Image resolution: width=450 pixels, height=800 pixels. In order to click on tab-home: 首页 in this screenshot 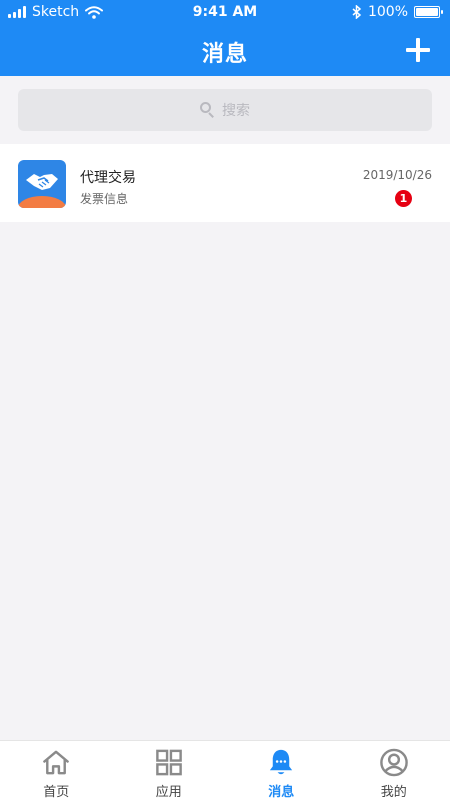, I will do `click(56, 770)`.